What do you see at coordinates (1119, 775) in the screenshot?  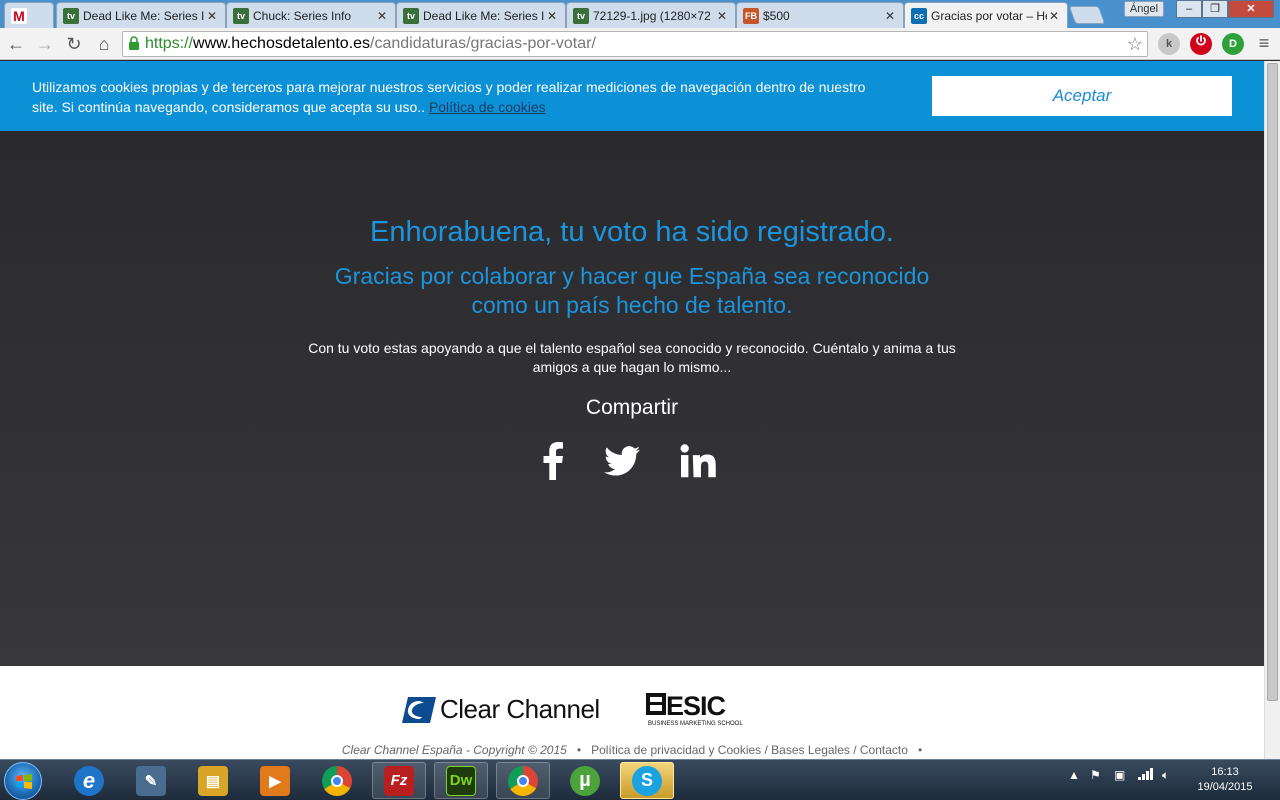 I see `device-icon: ▣` at bounding box center [1119, 775].